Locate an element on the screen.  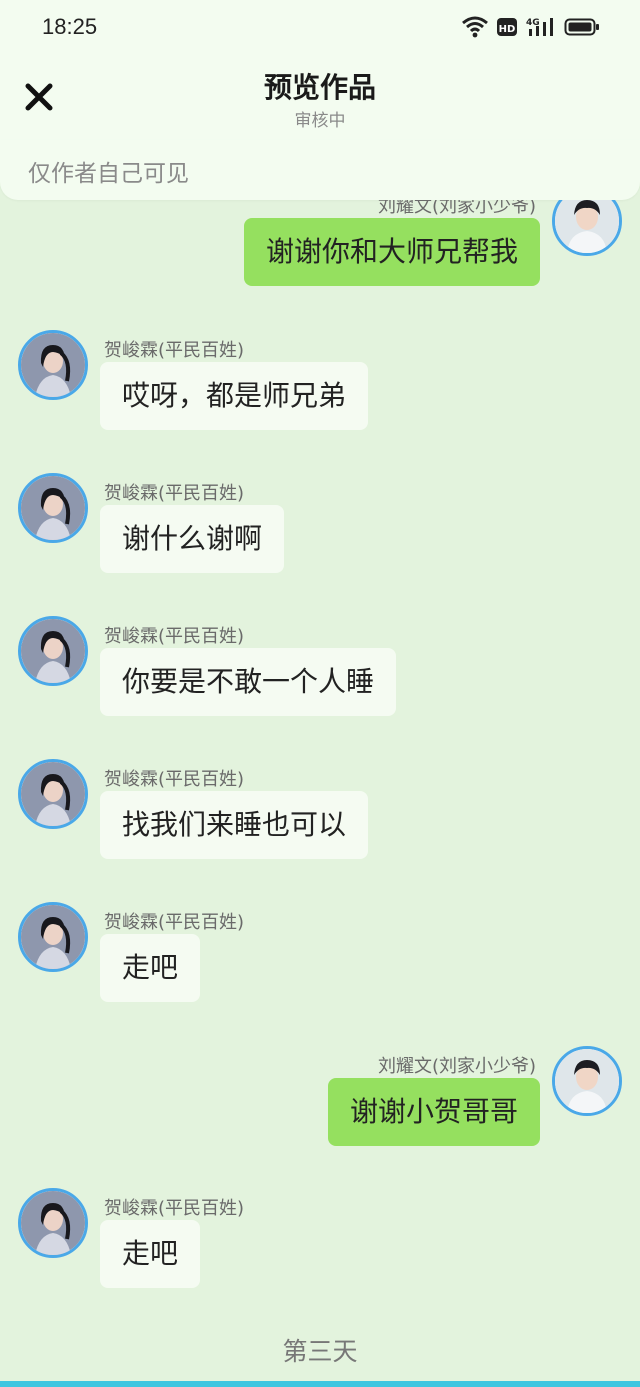
status-time: 18:25 is located at coordinates (70, 26).